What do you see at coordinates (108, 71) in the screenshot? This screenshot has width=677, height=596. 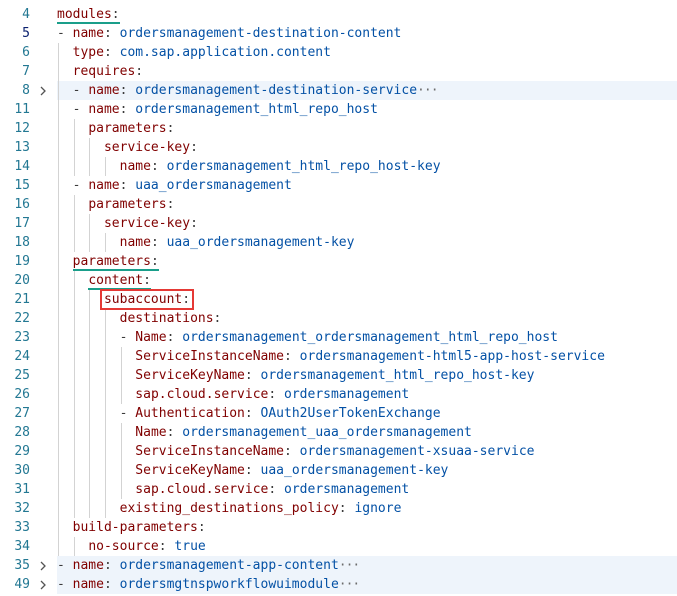 I see `code-text: requires:` at bounding box center [108, 71].